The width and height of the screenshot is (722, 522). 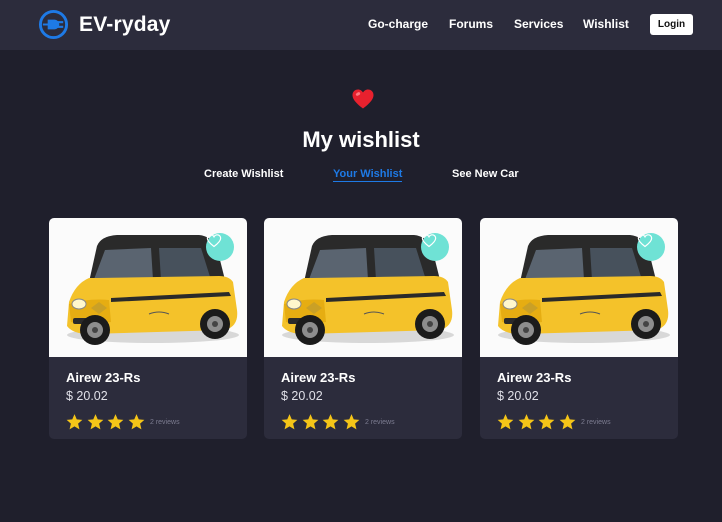 I want to click on brand: EV-ryday, so click(x=104, y=24).